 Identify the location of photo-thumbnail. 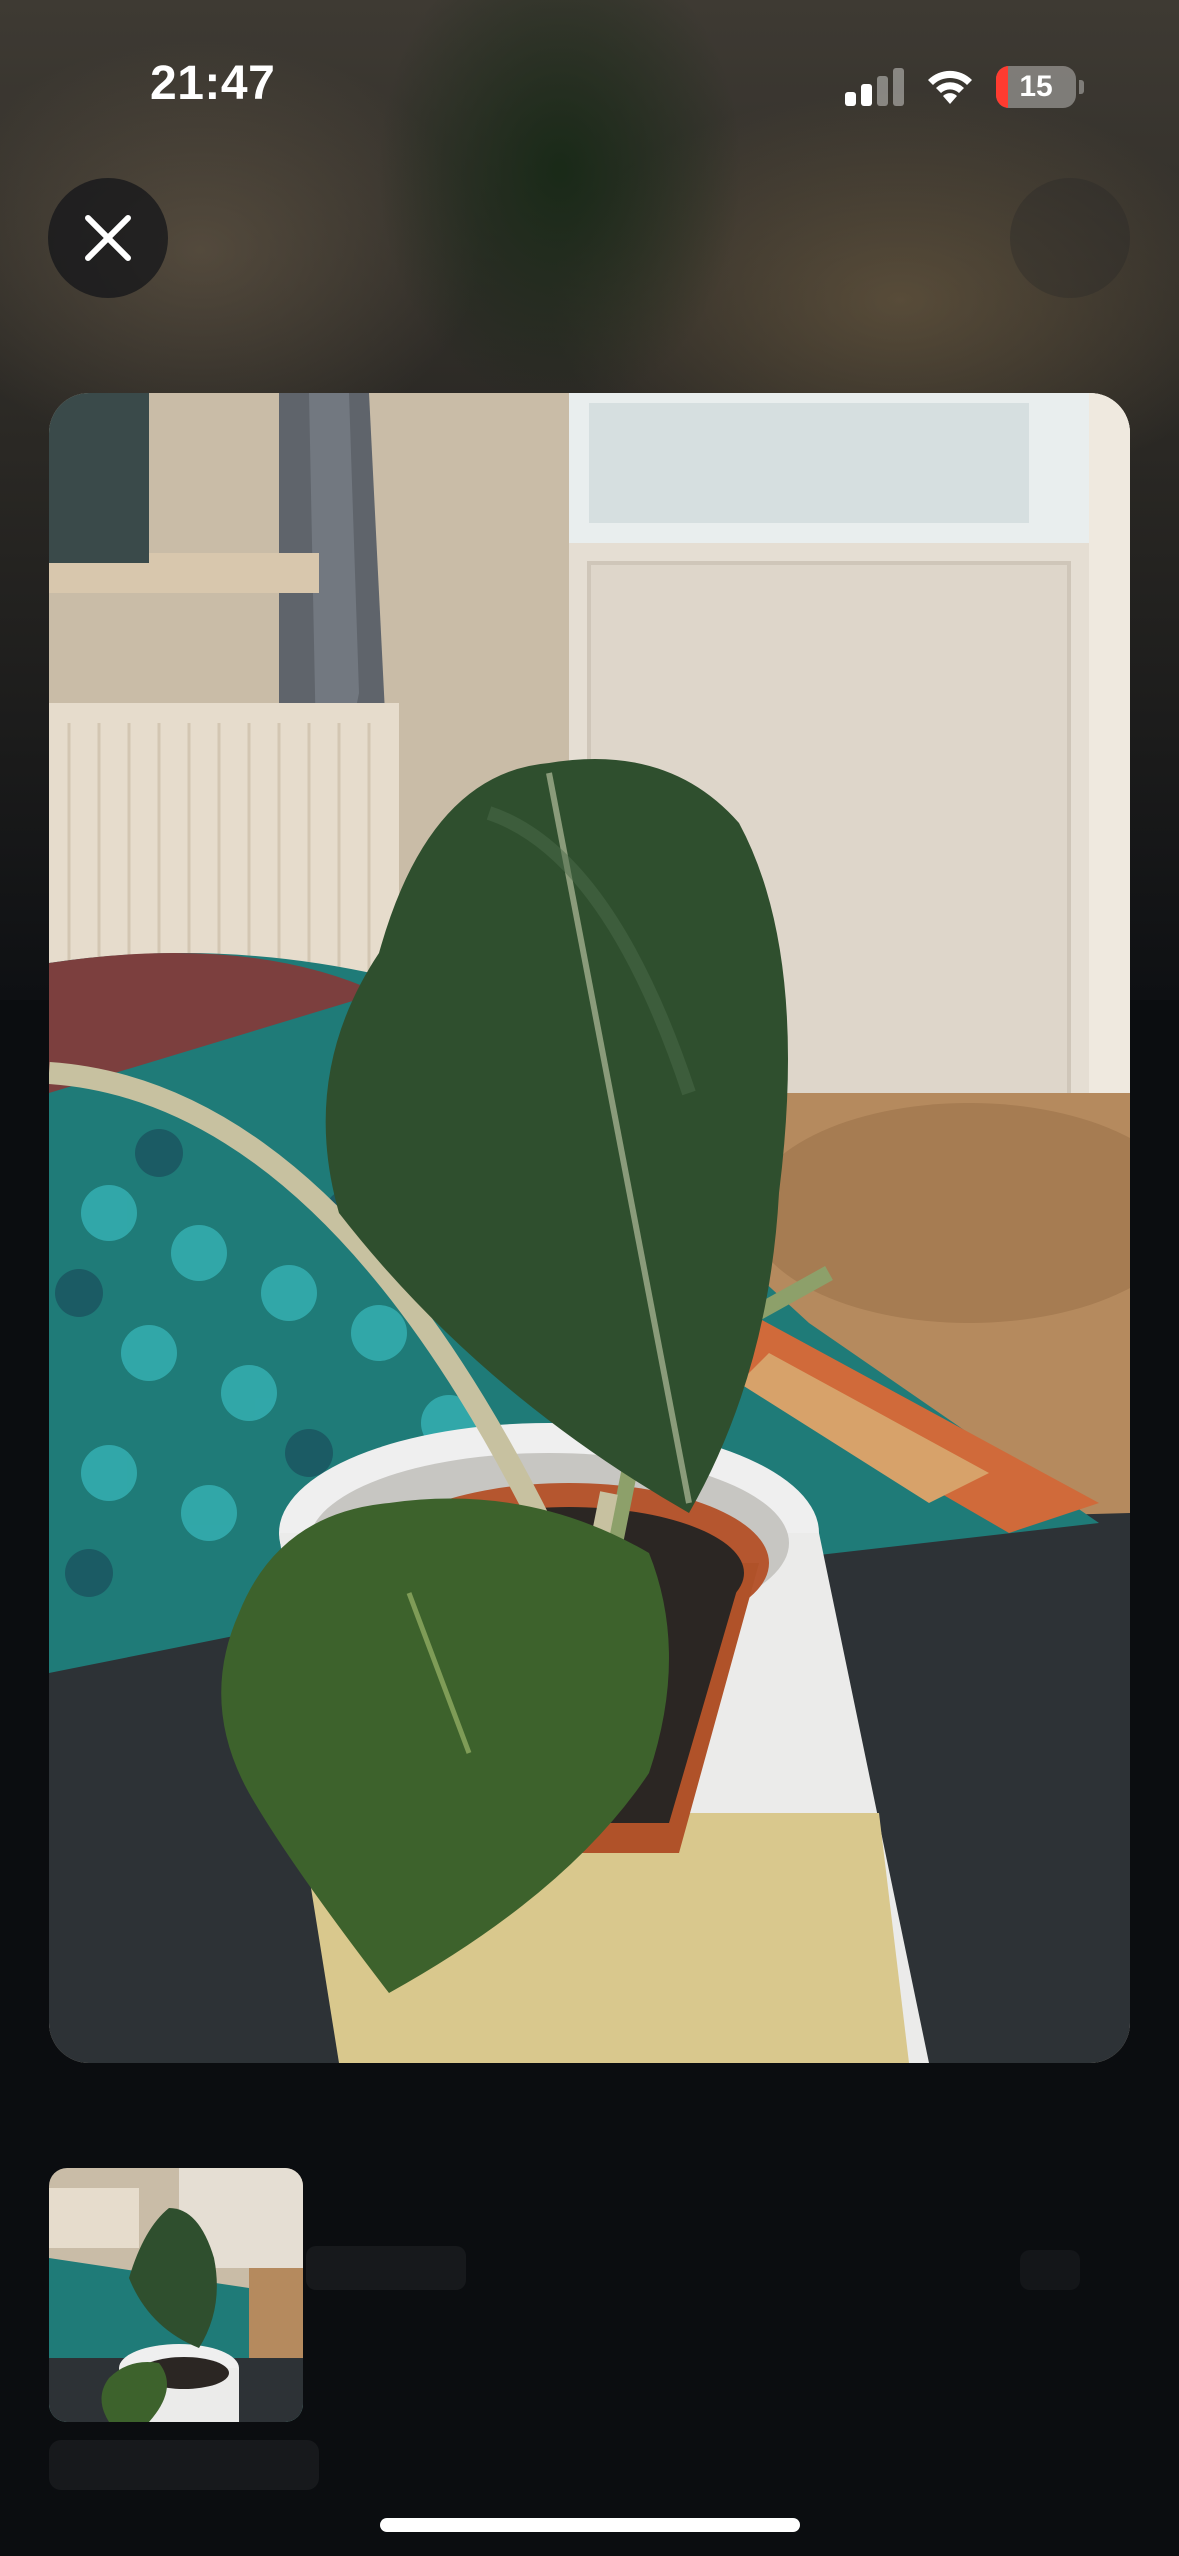
(176, 2295).